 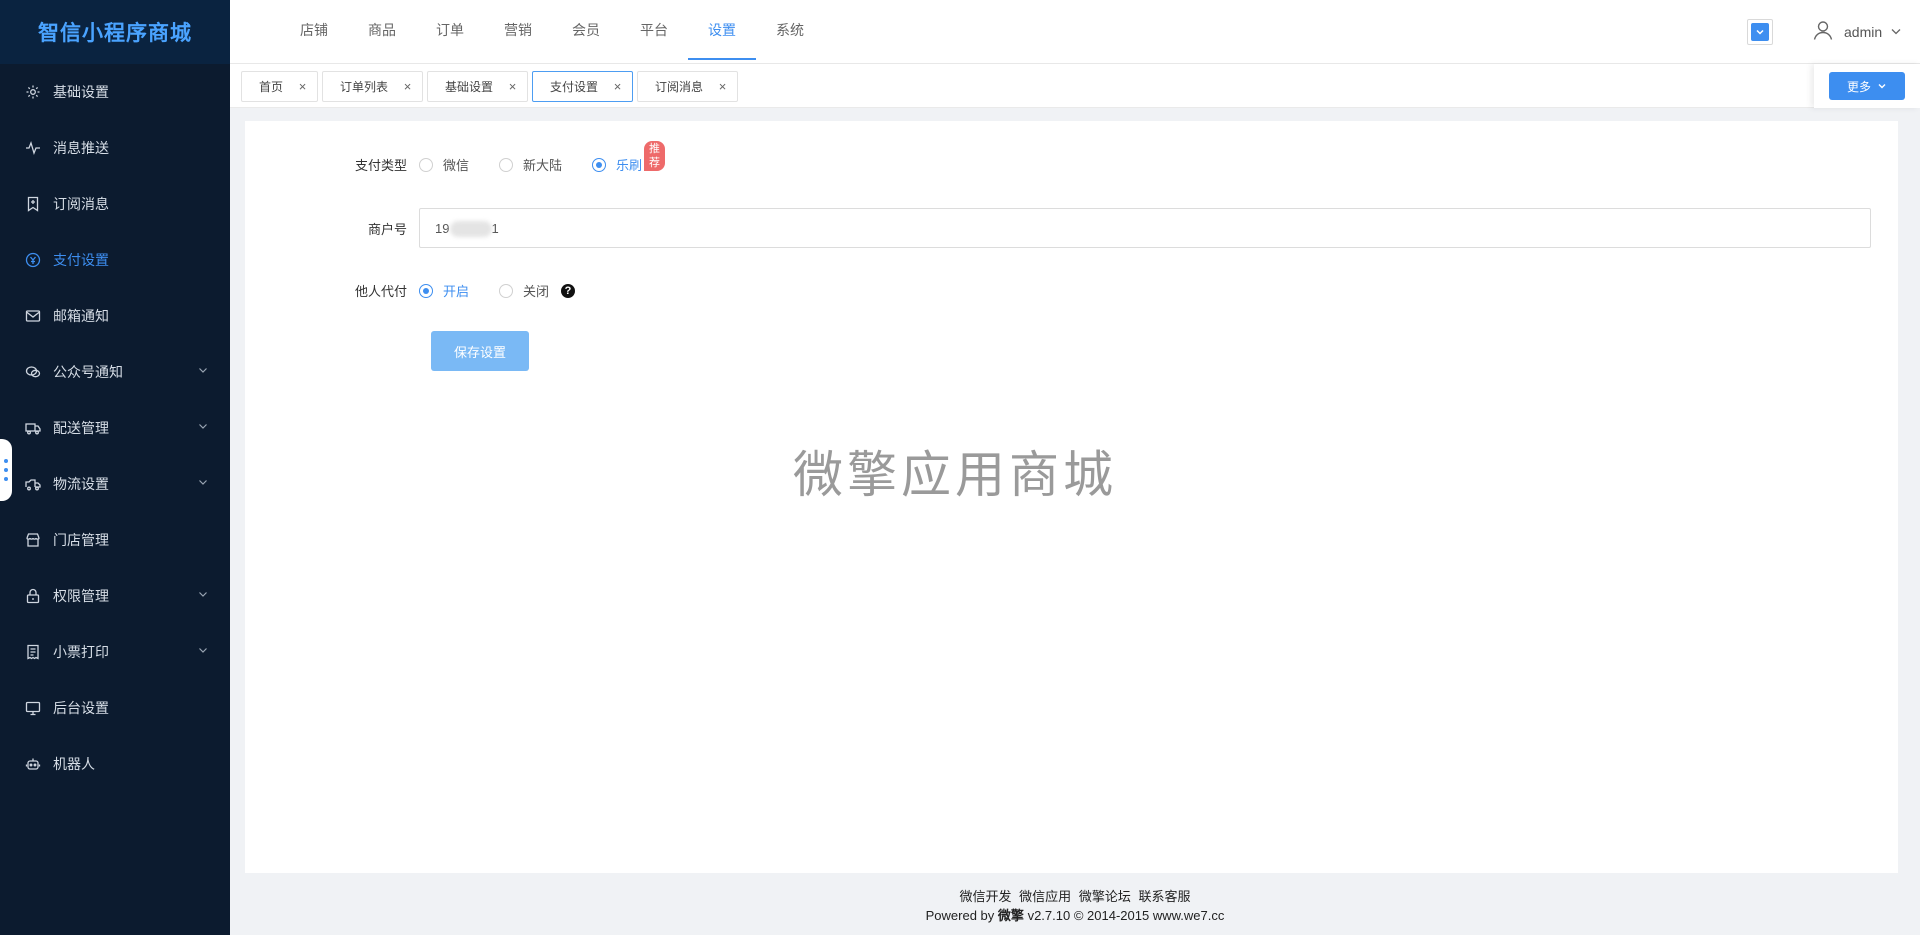 I want to click on page-tab-order-list: 订单列表 ×, so click(x=372, y=86).